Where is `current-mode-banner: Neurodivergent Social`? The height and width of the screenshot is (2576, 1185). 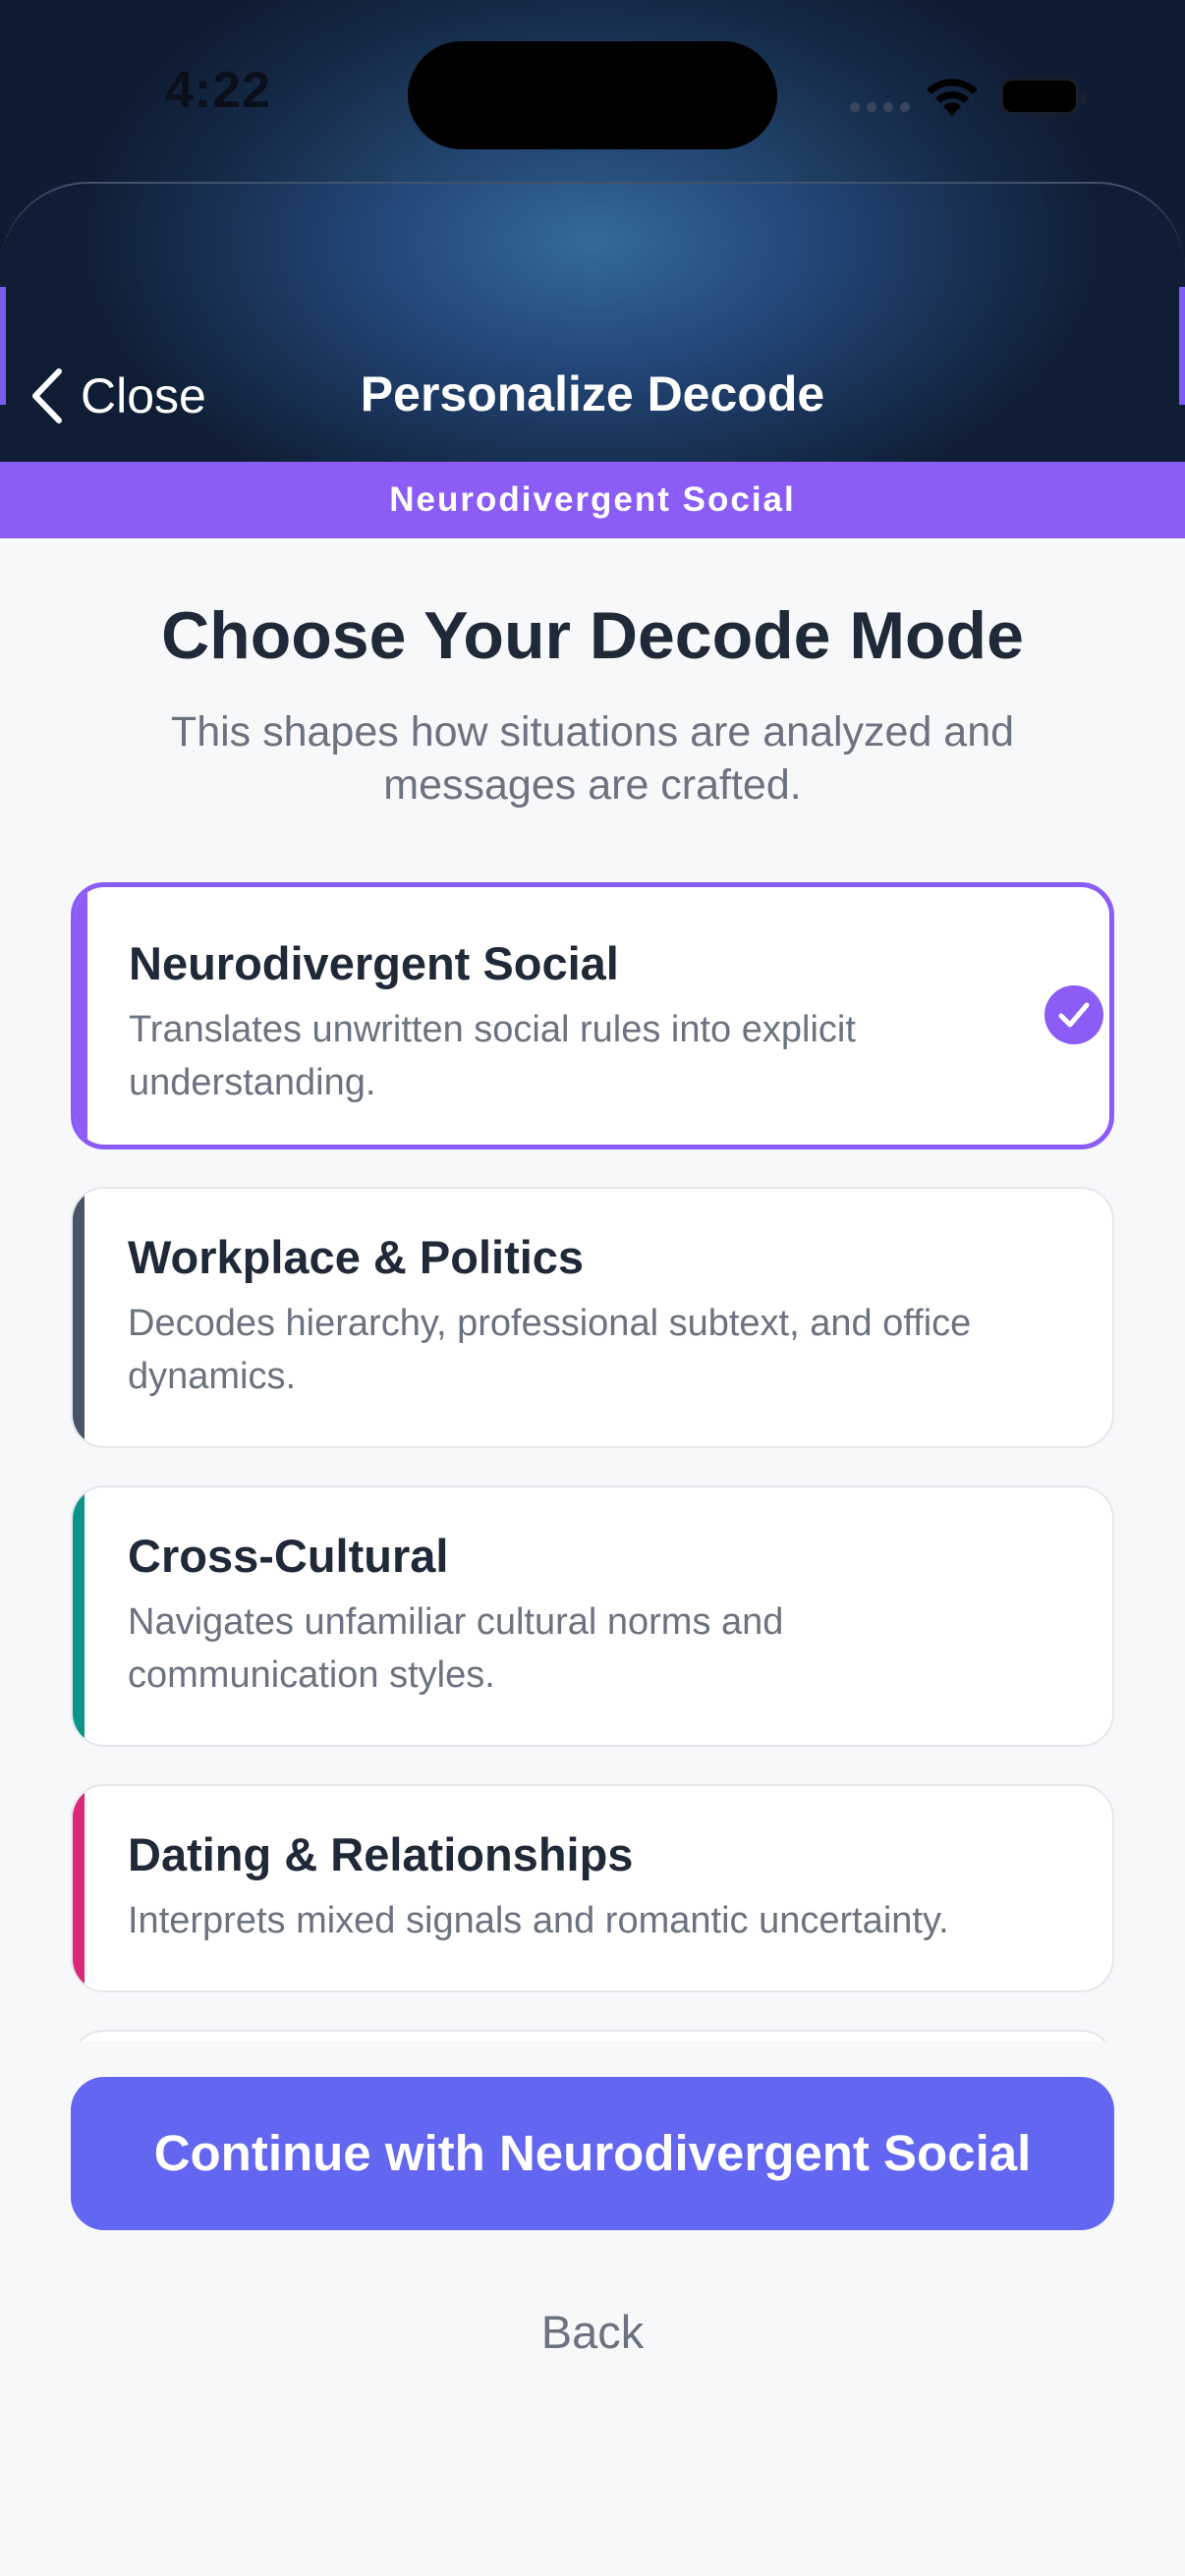
current-mode-banner: Neurodivergent Social is located at coordinates (592, 500).